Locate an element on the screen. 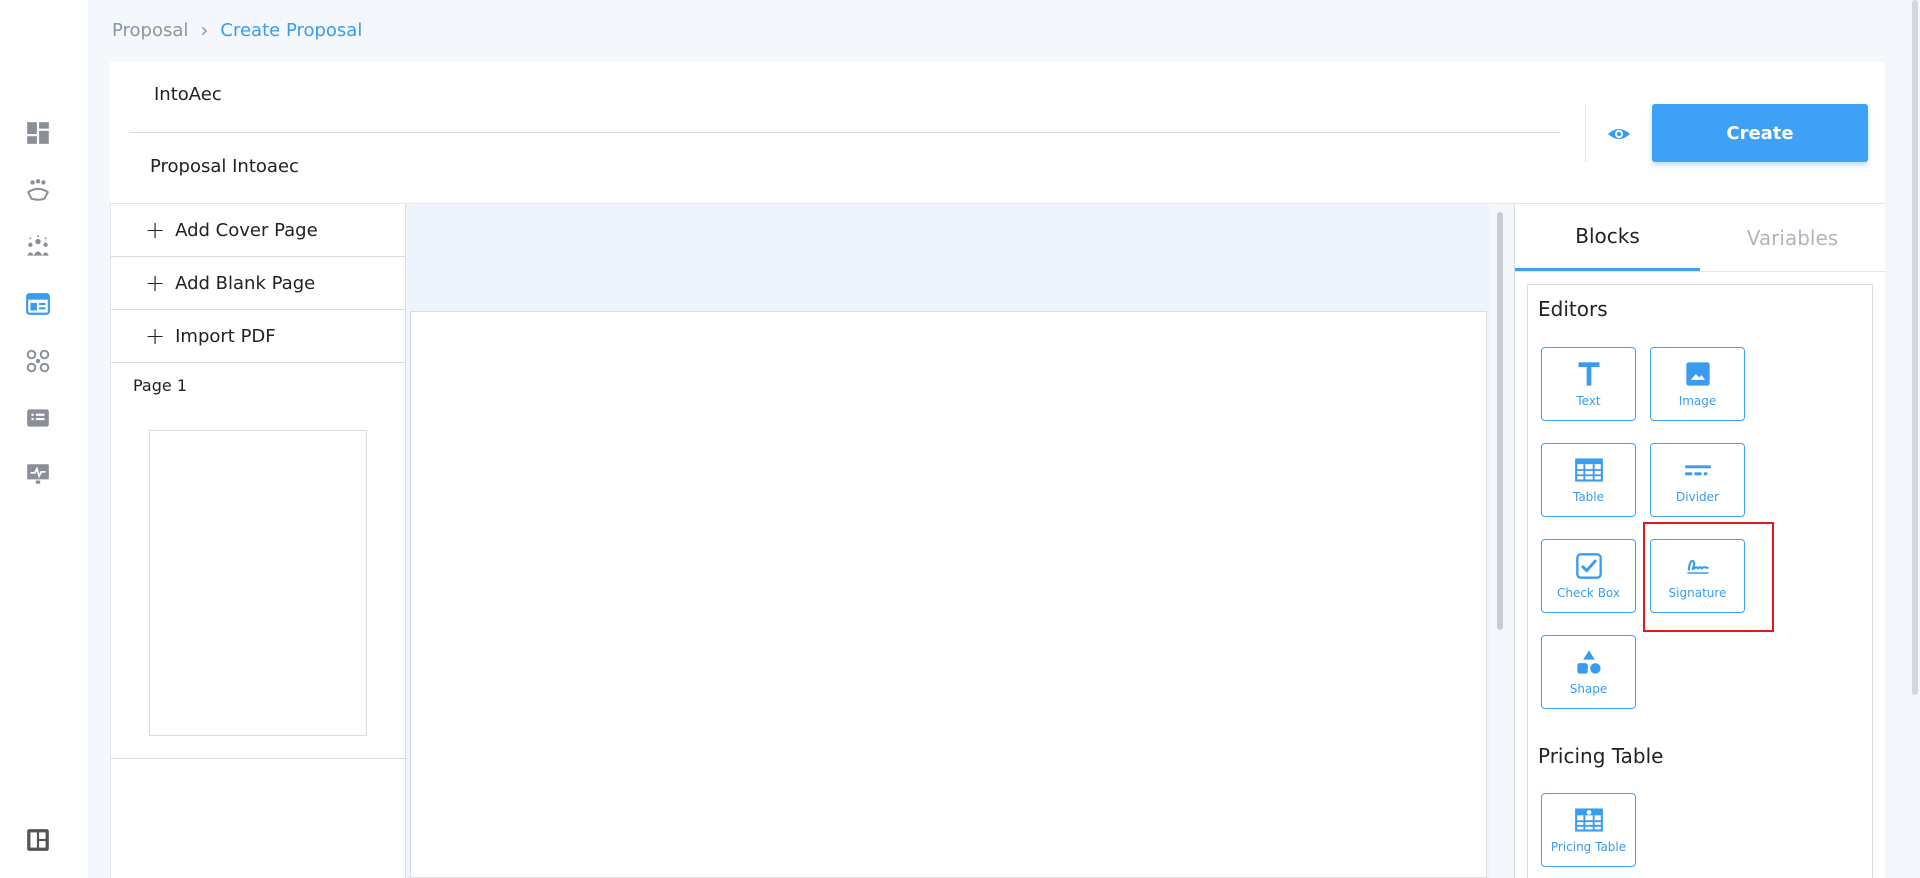  sidebar is located at coordinates (44, 439).